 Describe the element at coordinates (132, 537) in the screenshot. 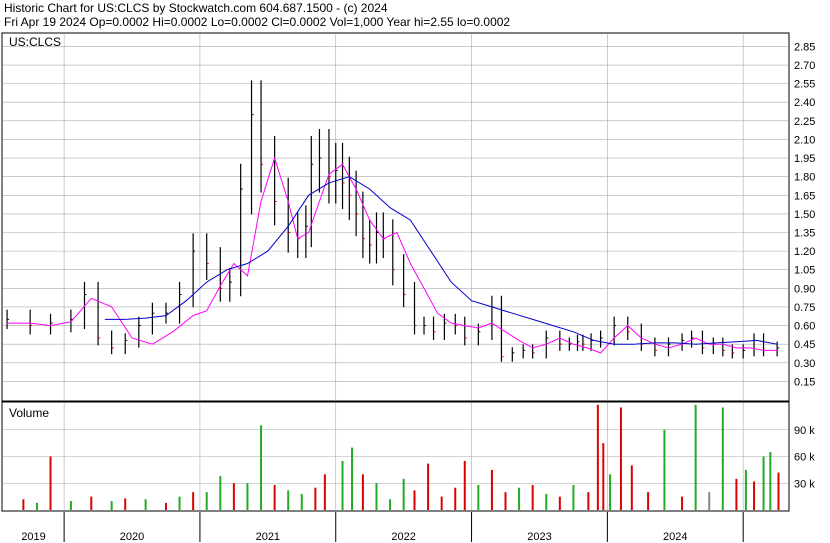

I see `year-label: 2020` at that location.